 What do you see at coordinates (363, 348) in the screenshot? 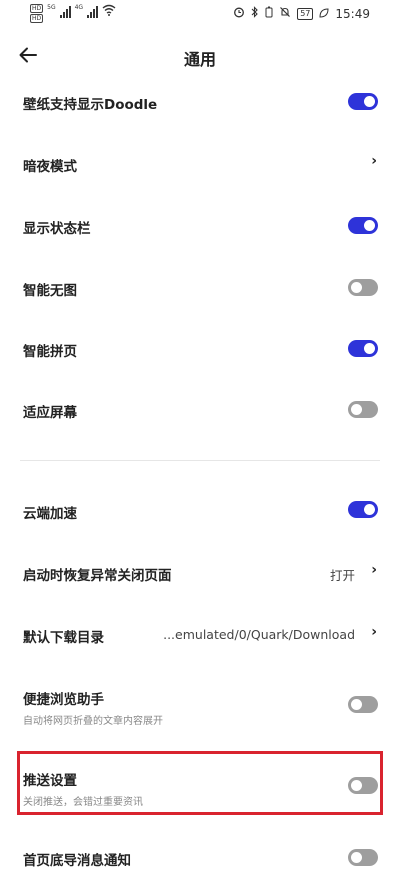
I see `smart-page-join-toggle` at bounding box center [363, 348].